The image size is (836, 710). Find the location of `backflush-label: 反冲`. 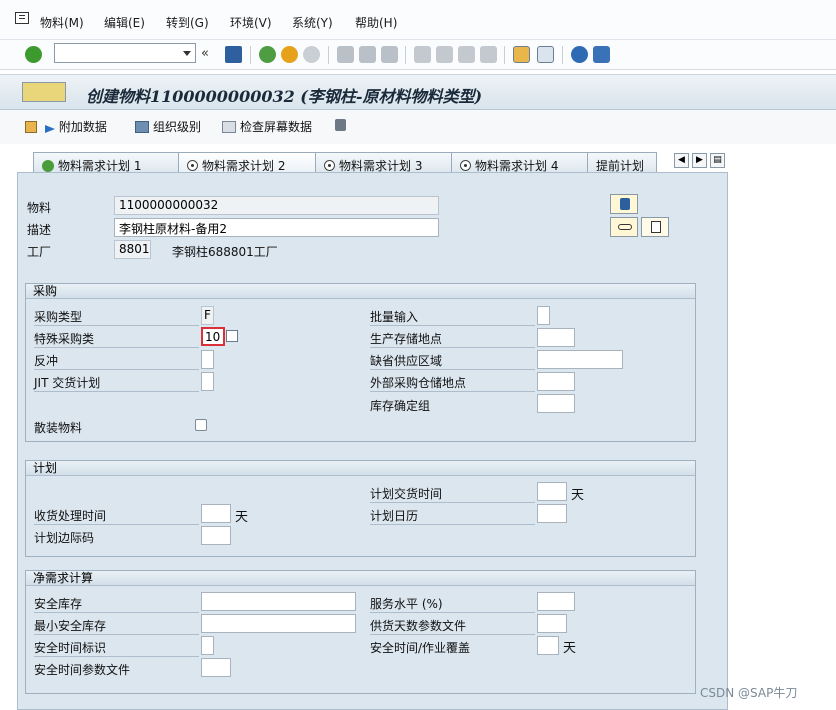

backflush-label: 反冲 is located at coordinates (116, 361).